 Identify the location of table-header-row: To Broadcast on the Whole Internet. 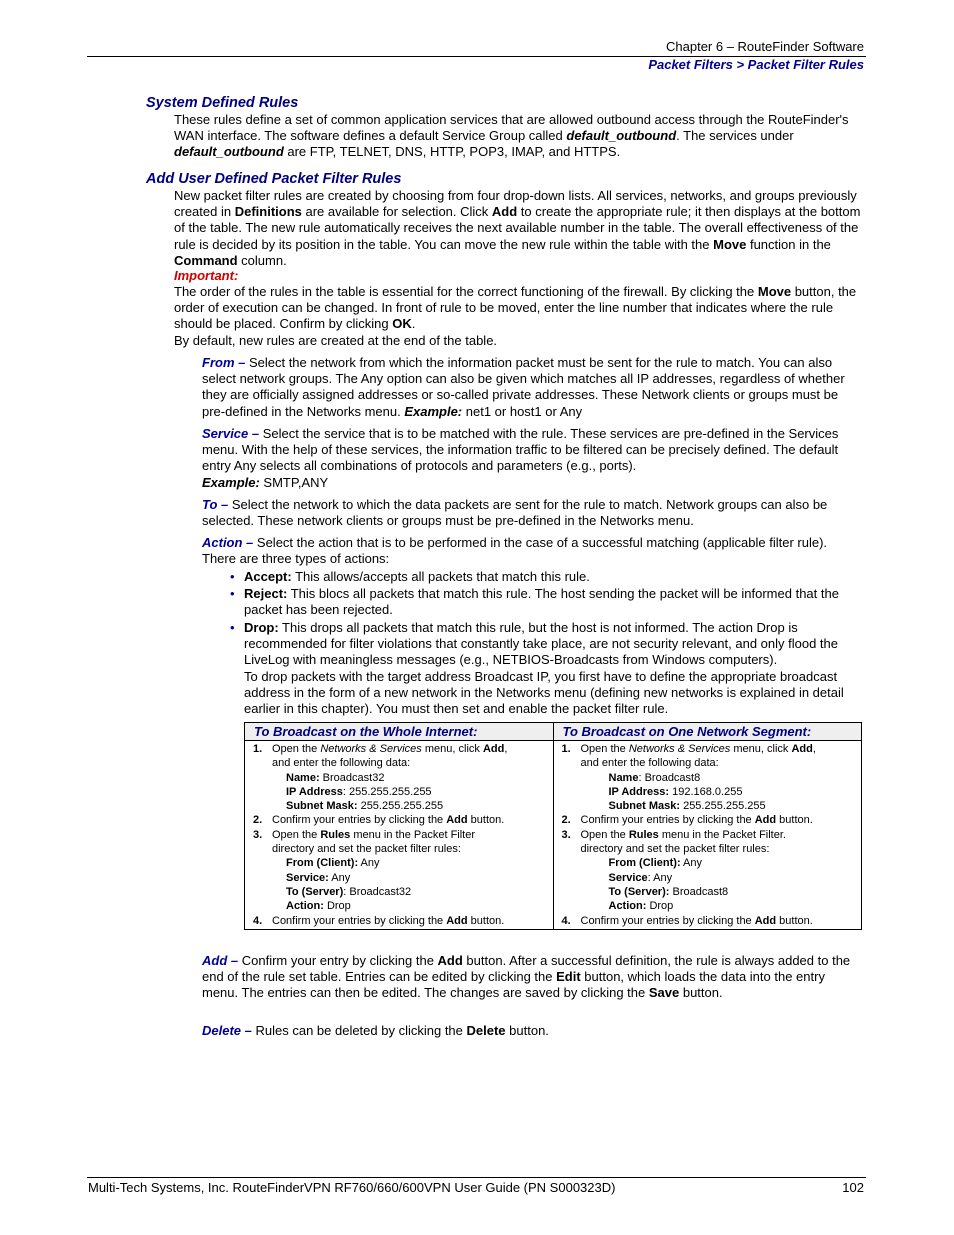
(553, 731).